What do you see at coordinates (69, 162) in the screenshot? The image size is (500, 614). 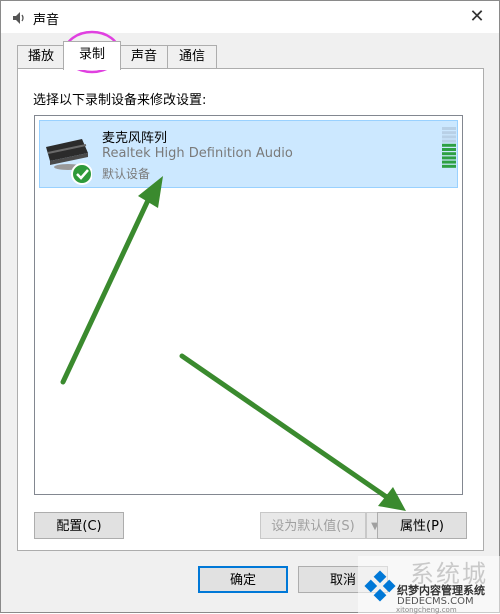 I see `microphone-device-icon` at bounding box center [69, 162].